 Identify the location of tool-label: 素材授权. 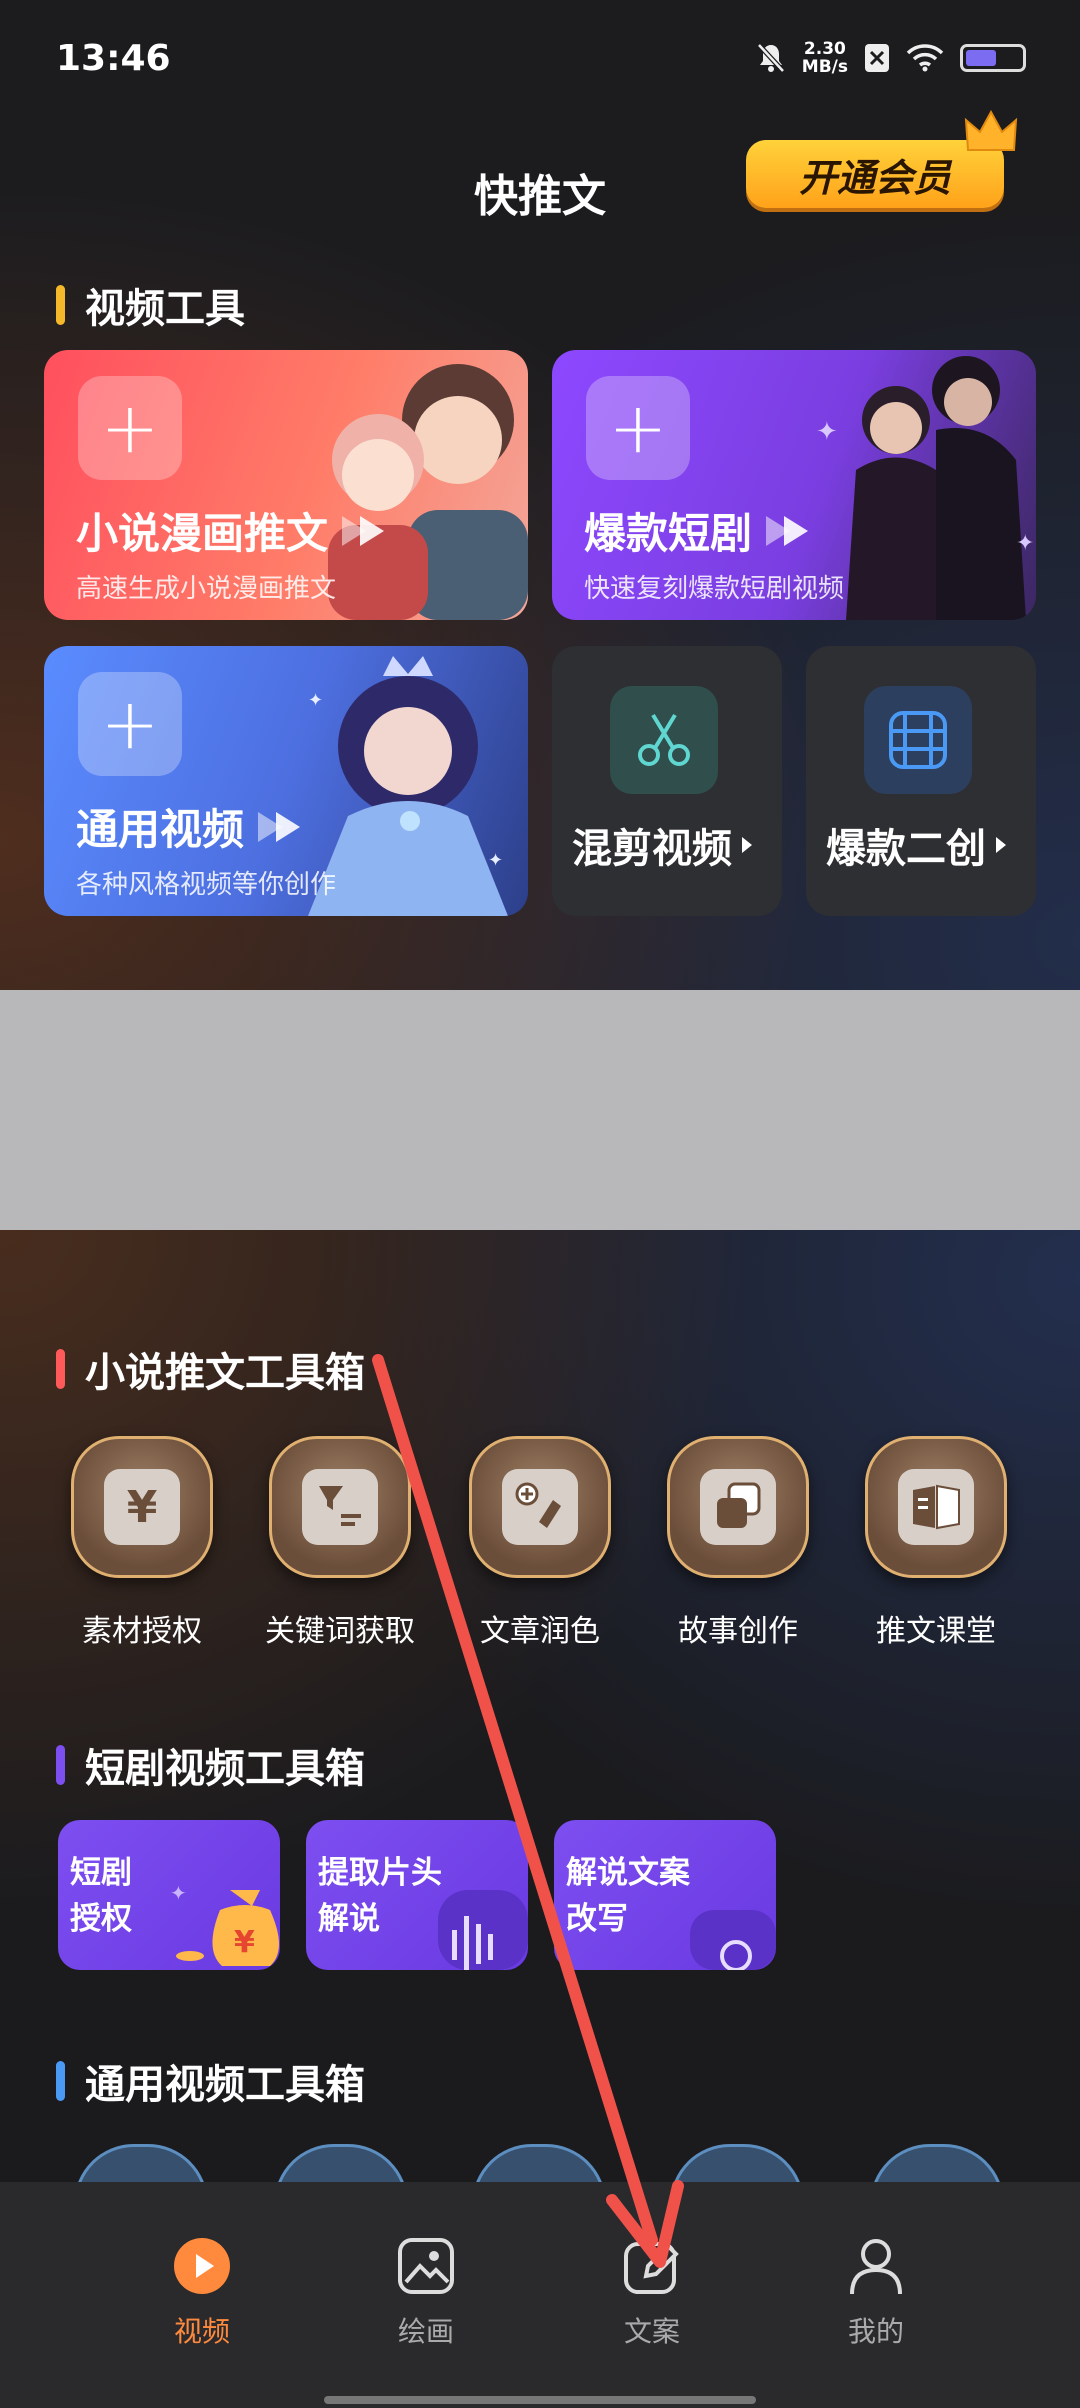
(142, 1631).